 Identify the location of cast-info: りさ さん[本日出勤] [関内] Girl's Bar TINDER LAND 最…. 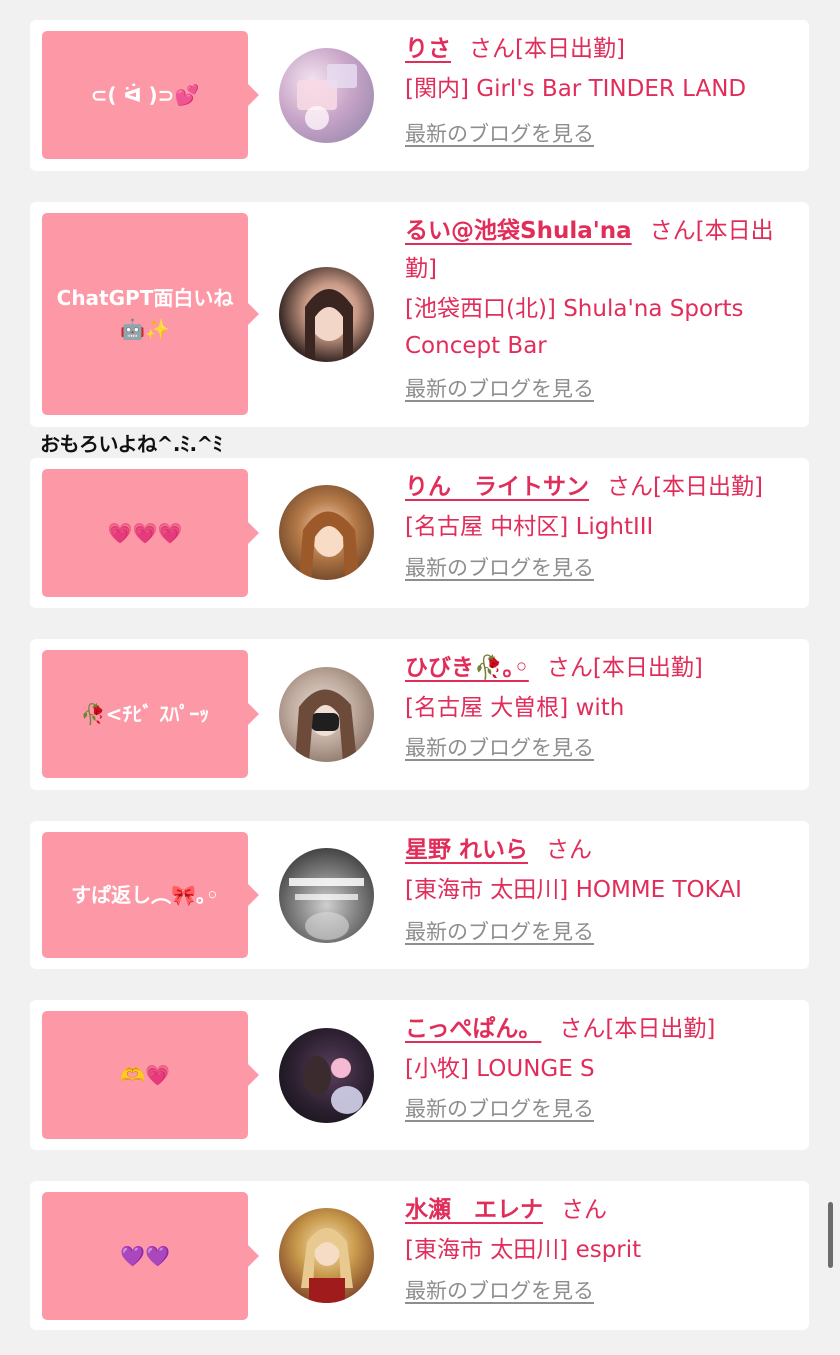
(594, 89).